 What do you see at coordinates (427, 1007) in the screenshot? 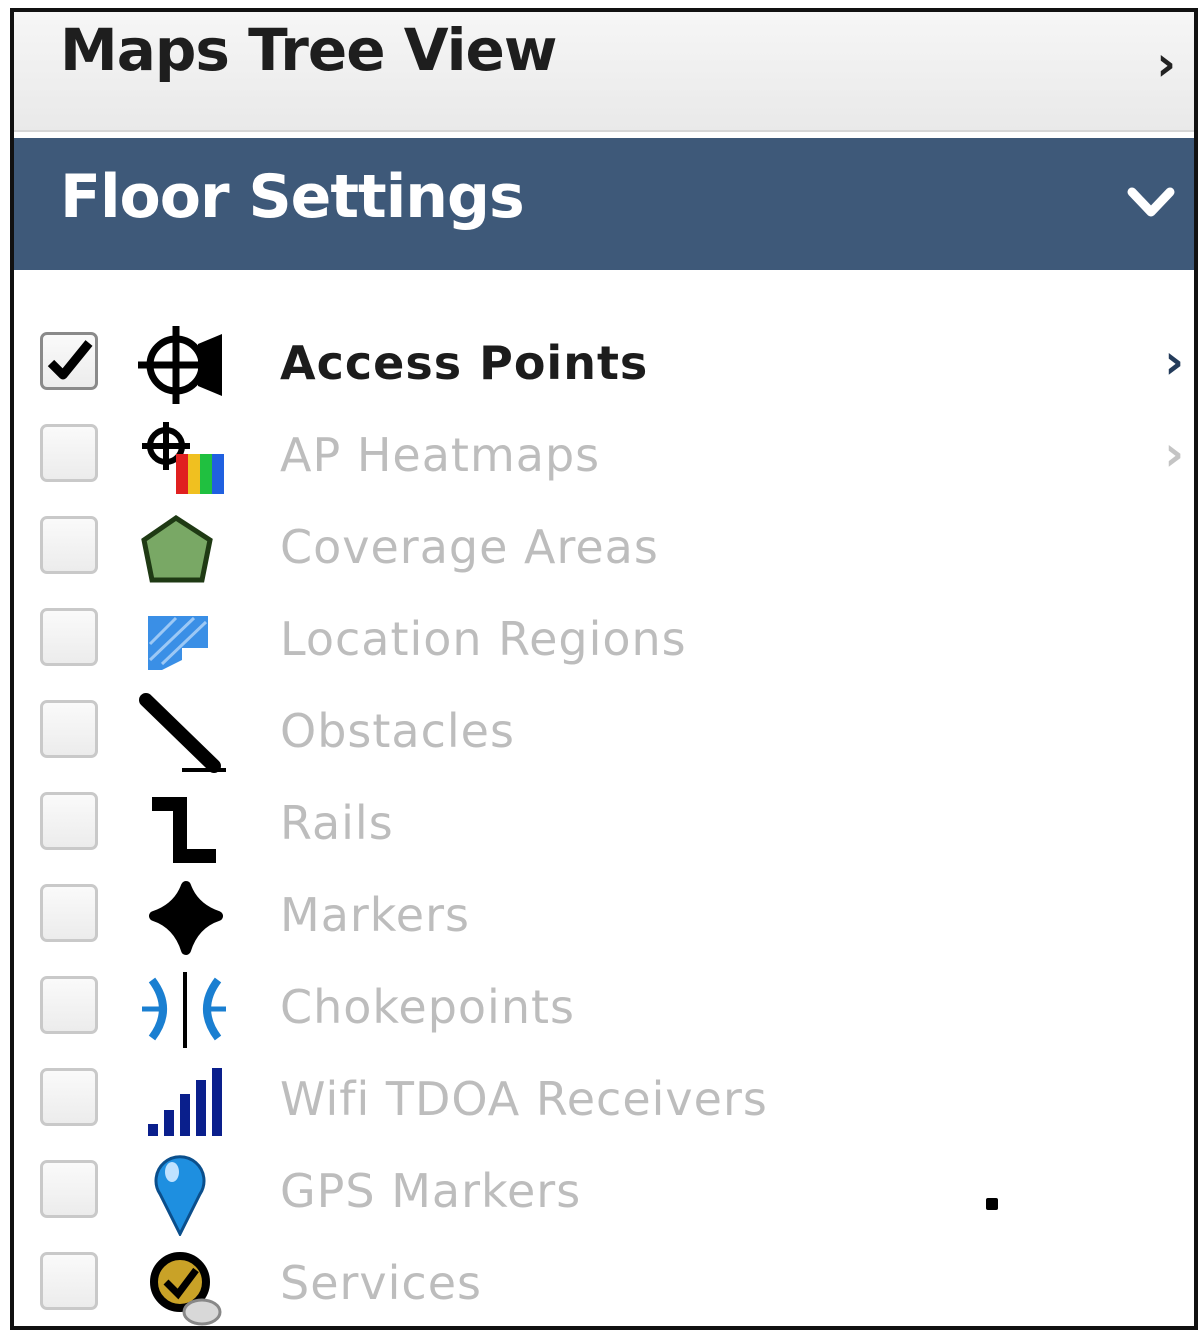
I see `layer-label: Chokepoints` at bounding box center [427, 1007].